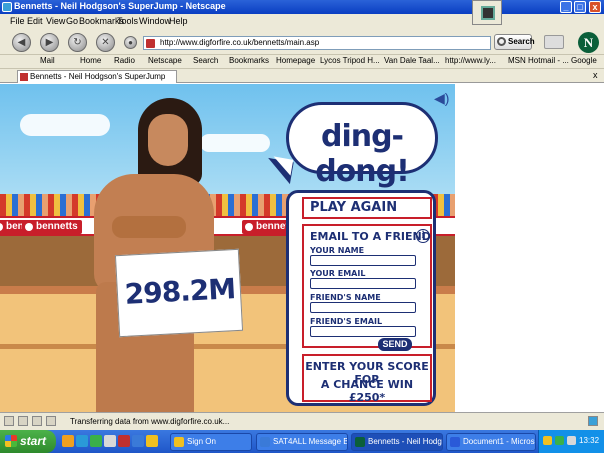 The image size is (604, 453). What do you see at coordinates (35, 21) in the screenshot?
I see `menu-edit: Edit` at bounding box center [35, 21].